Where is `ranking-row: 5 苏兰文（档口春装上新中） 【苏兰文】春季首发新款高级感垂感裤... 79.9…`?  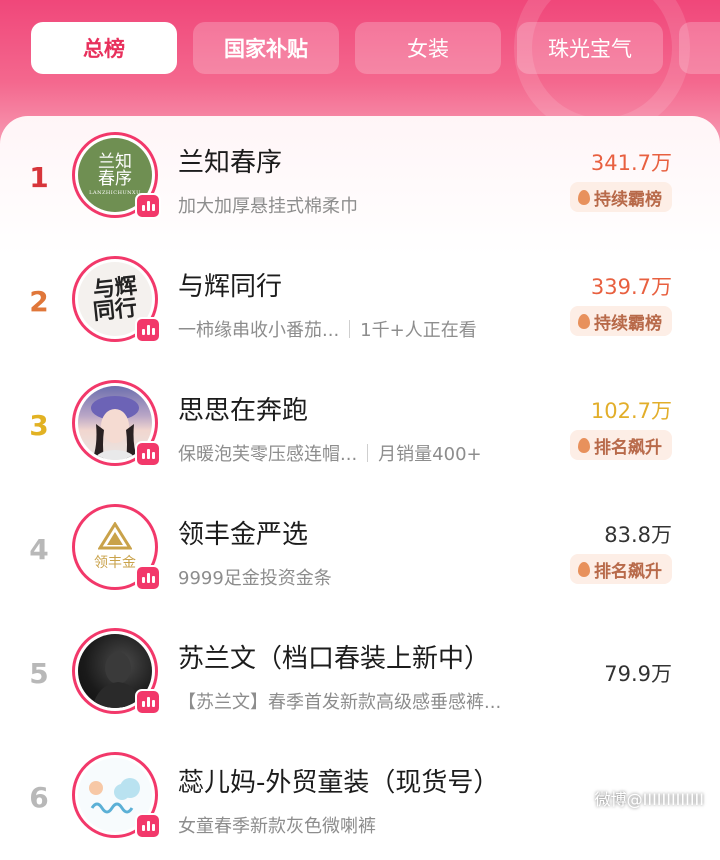 ranking-row: 5 苏兰文（档口春装上新中） 【苏兰文】春季首发新款高级感垂感裤... 79.9… is located at coordinates (360, 674).